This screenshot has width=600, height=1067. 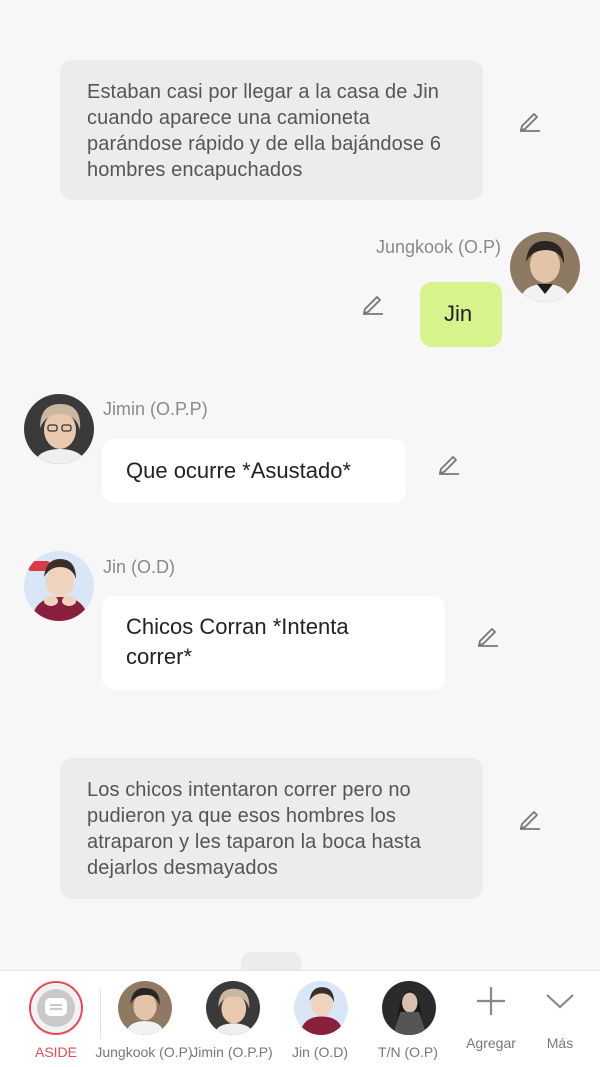 What do you see at coordinates (144, 1052) in the screenshot?
I see `character-label: Jungkook (O.P)` at bounding box center [144, 1052].